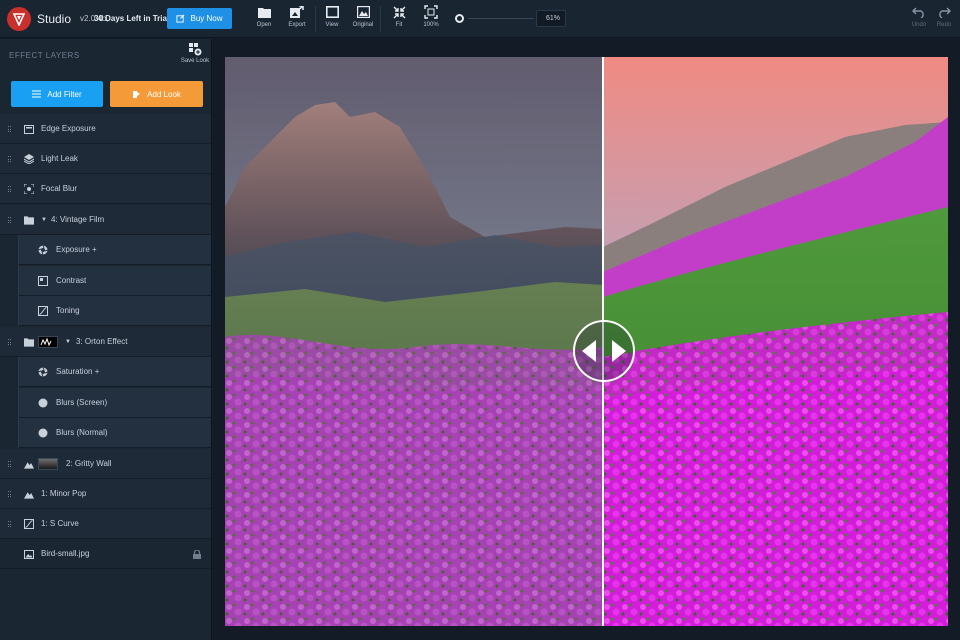 This screenshot has height=640, width=960. I want to click on open-tool: Open, so click(264, 19).